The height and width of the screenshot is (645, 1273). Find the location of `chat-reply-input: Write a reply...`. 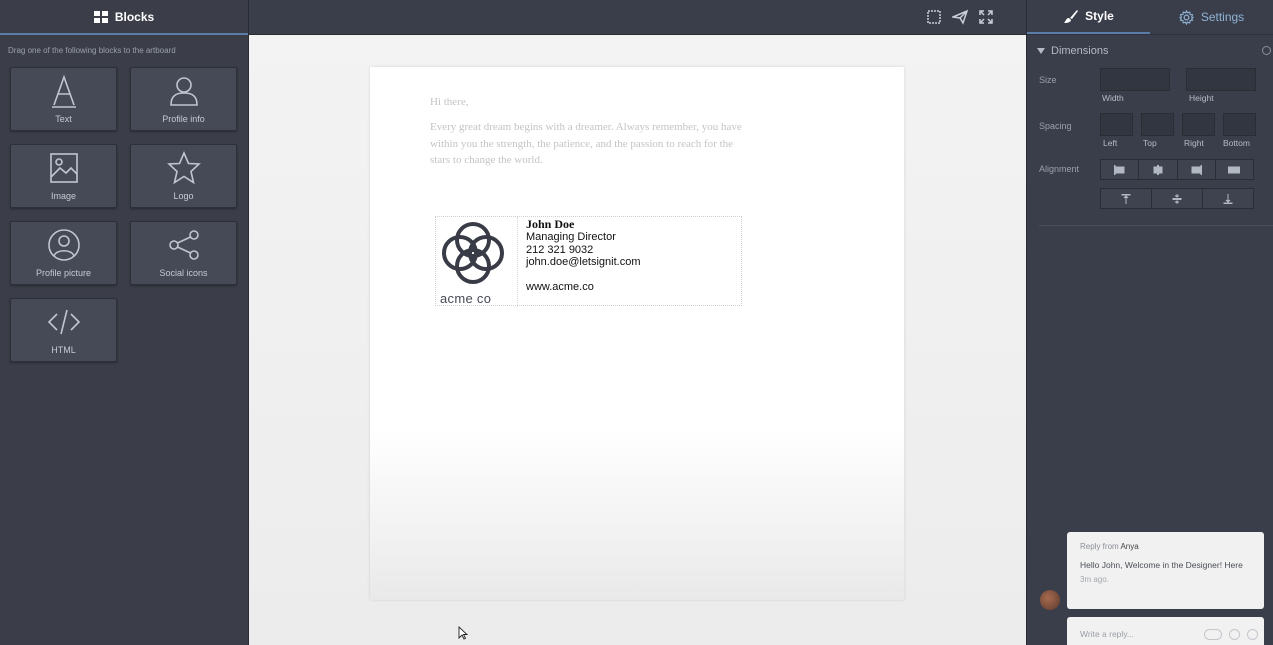

chat-reply-input: Write a reply... is located at coordinates (1165, 631).